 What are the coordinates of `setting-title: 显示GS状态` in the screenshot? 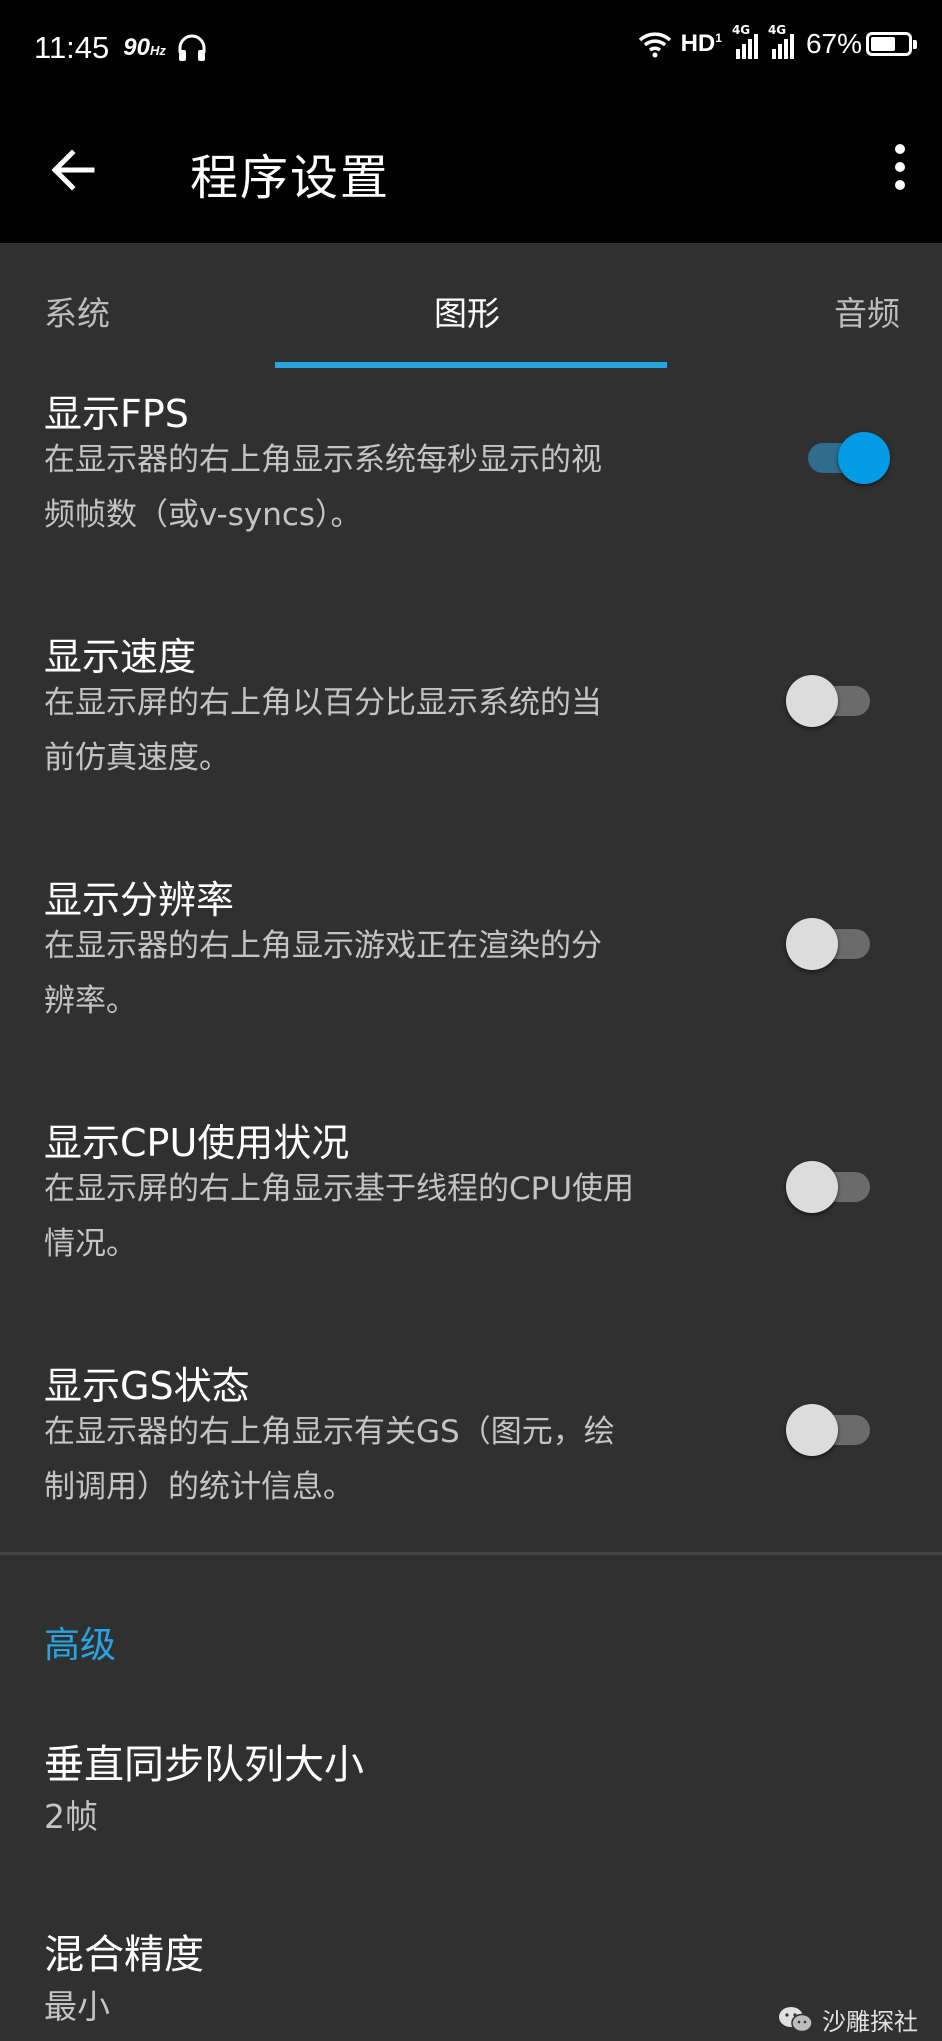 It's located at (147, 1386).